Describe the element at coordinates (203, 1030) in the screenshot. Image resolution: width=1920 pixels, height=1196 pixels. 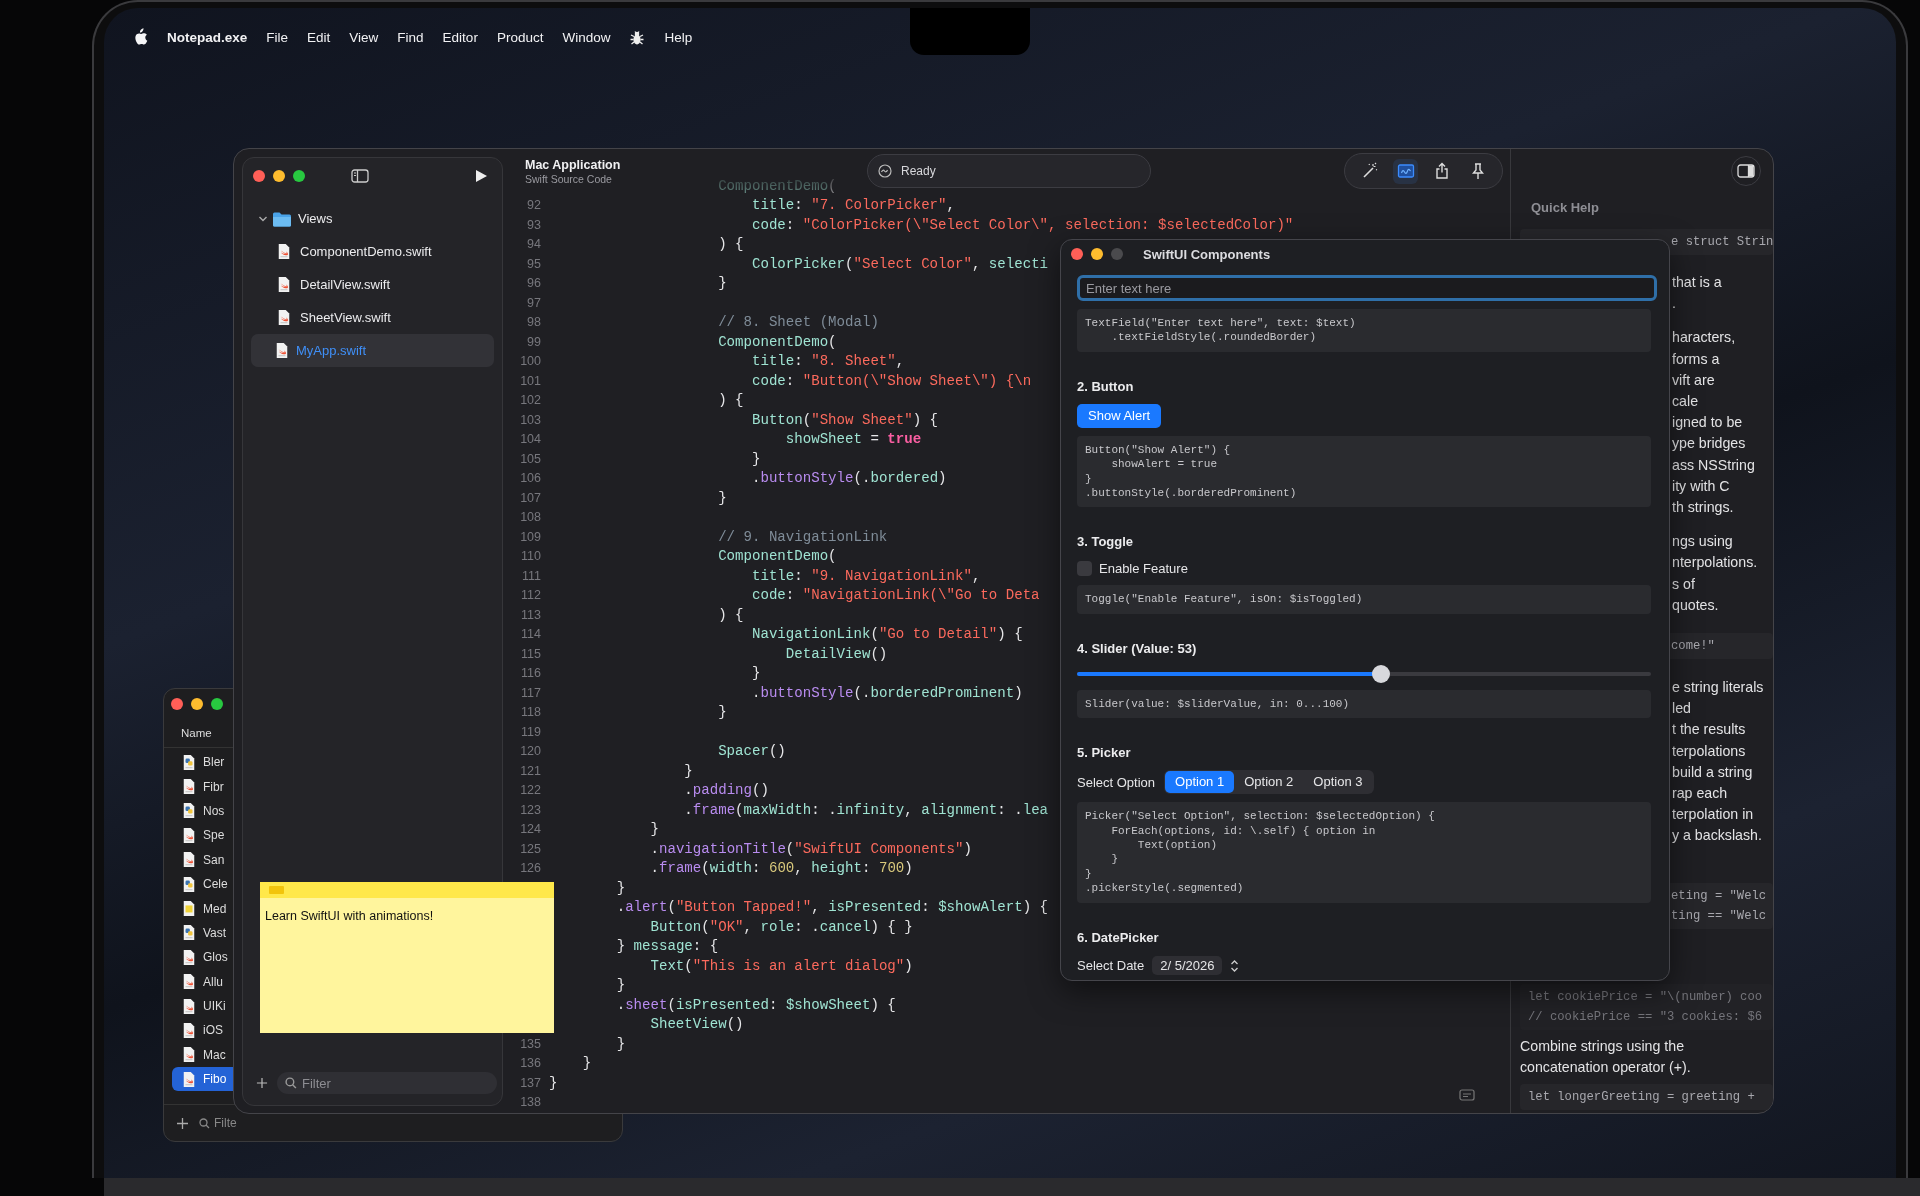
I see `file-row: iOS` at that location.